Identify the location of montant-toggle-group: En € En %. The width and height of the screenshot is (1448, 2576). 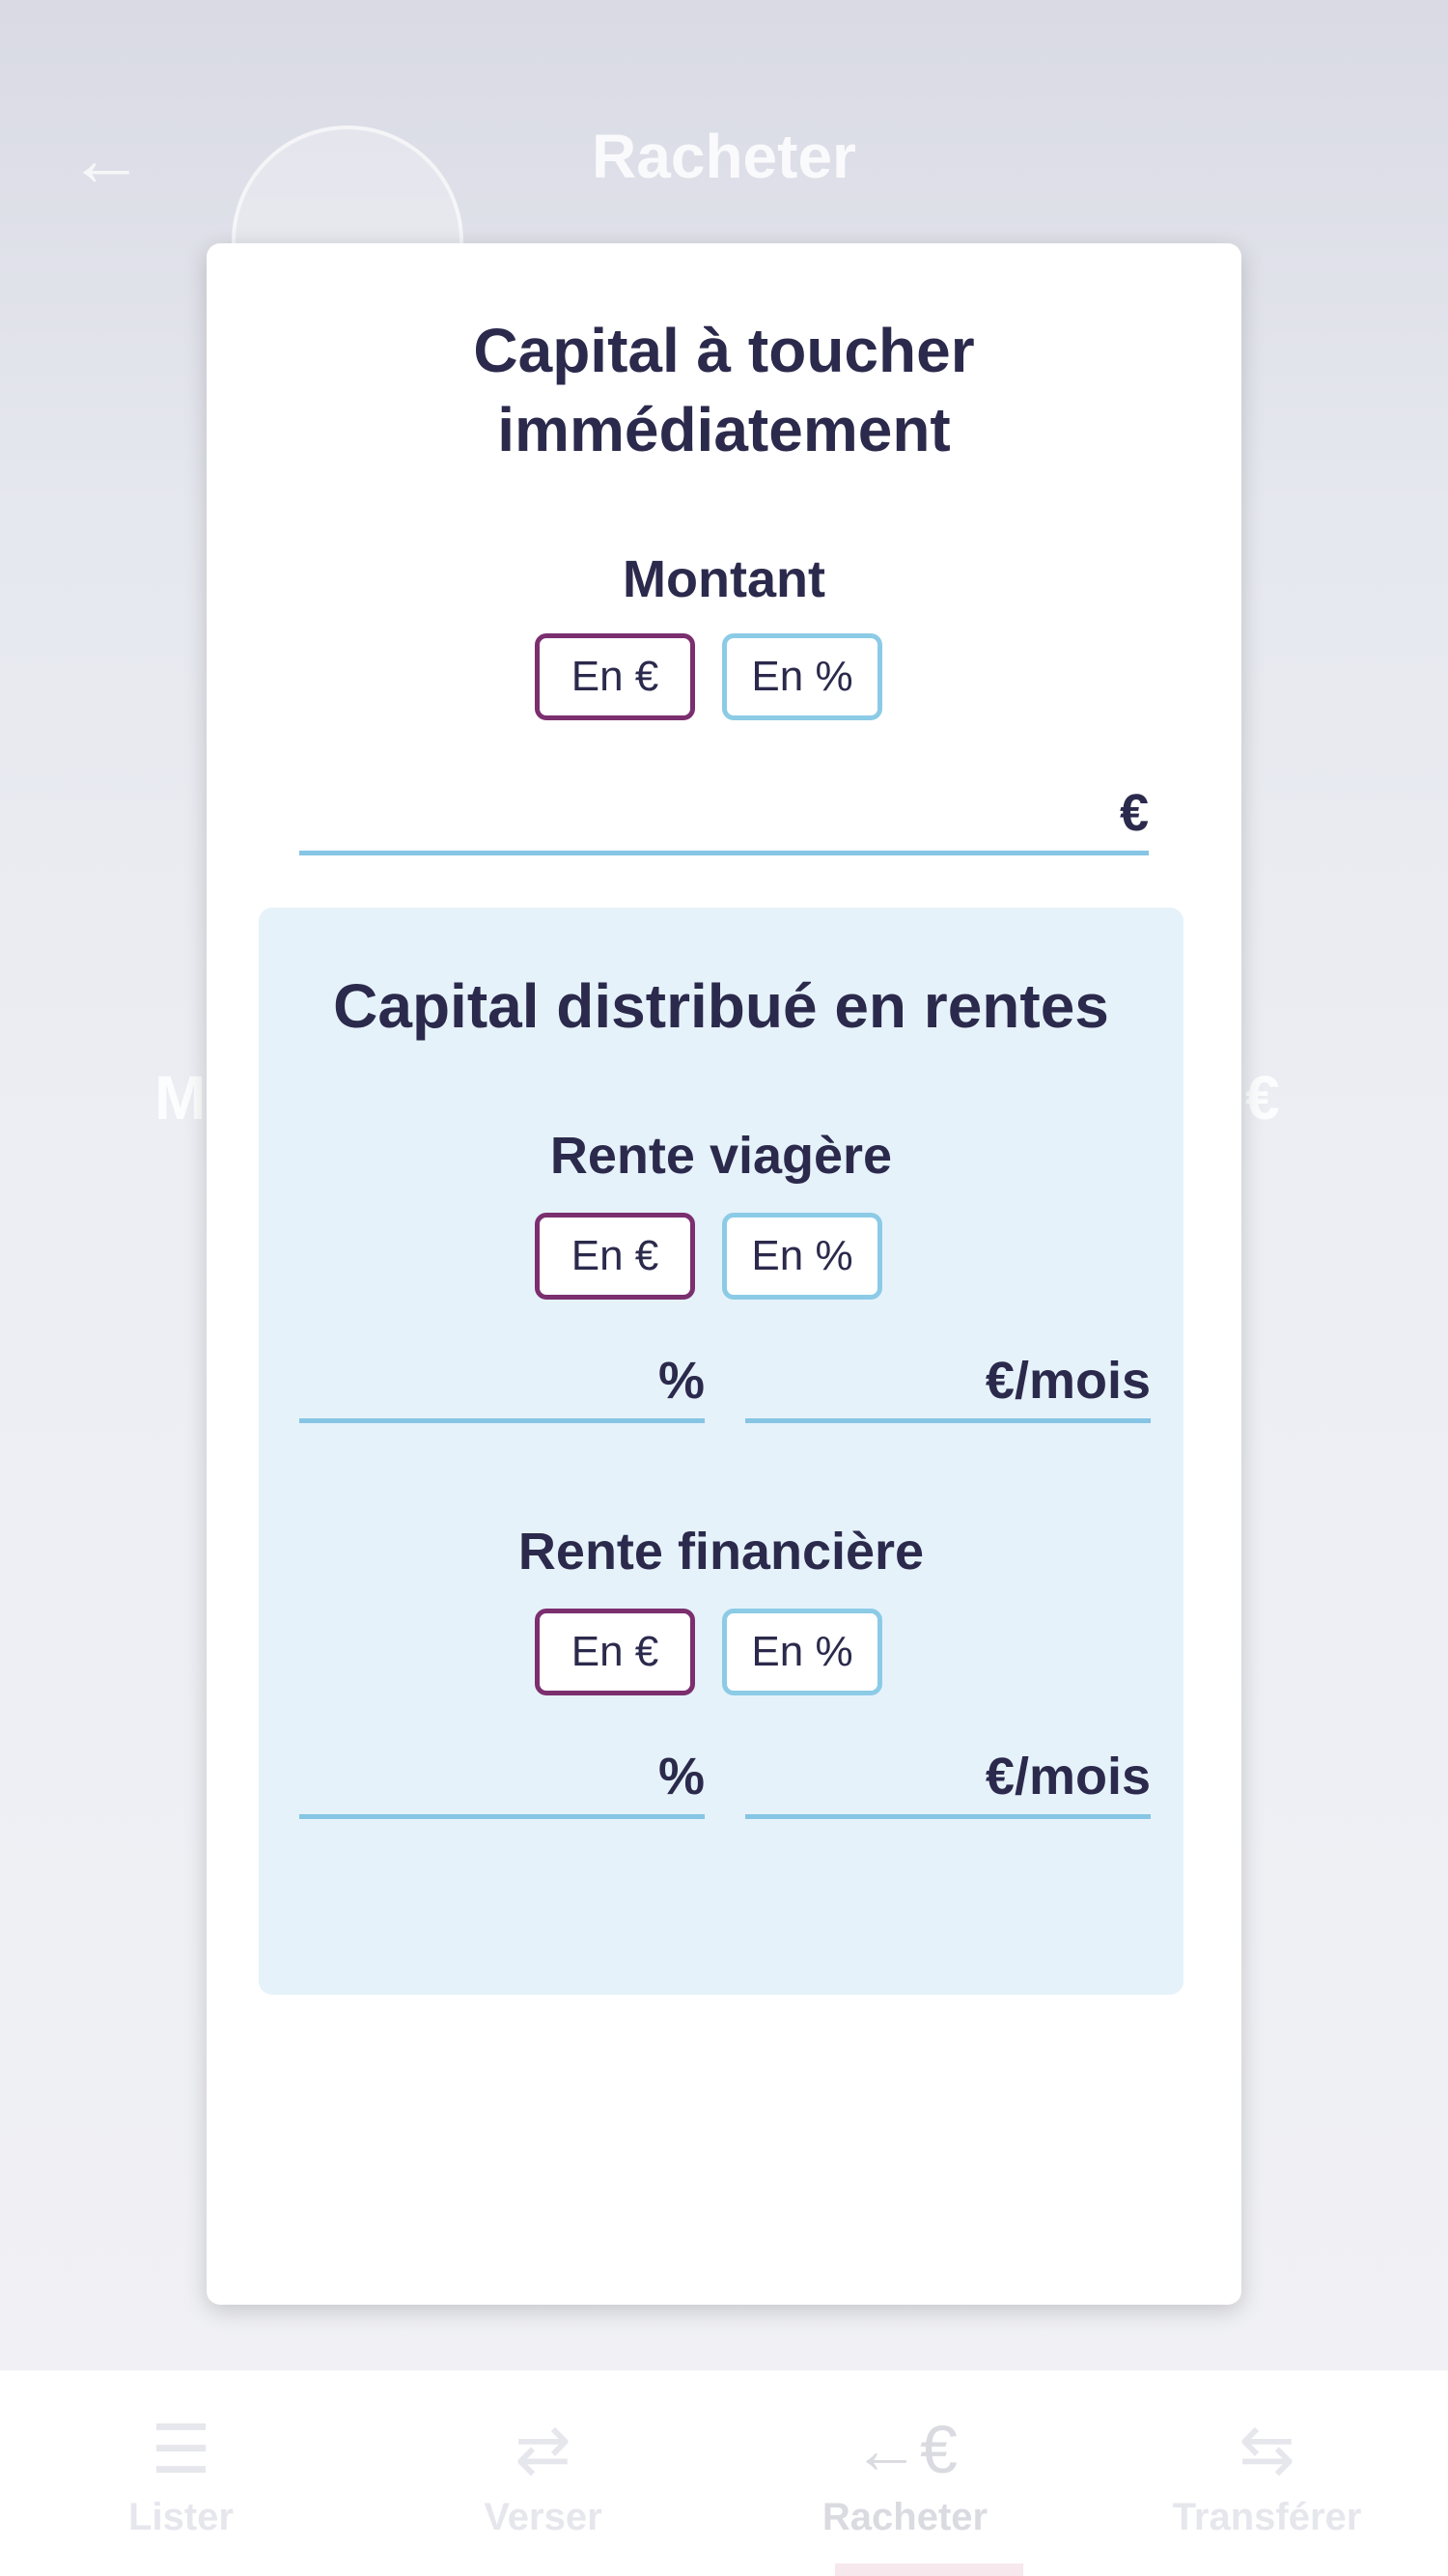
(709, 677).